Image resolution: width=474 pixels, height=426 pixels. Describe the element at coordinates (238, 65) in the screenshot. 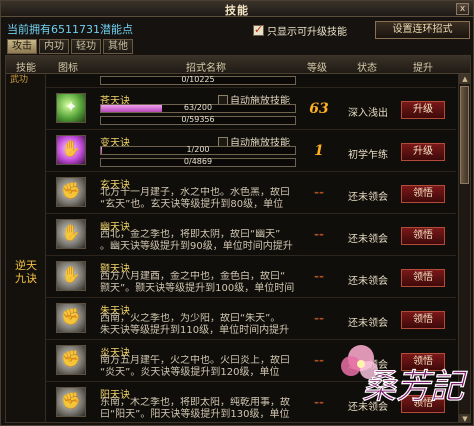

I see `table-header: 技能 图标 招式名称 等级 状态 提升` at that location.